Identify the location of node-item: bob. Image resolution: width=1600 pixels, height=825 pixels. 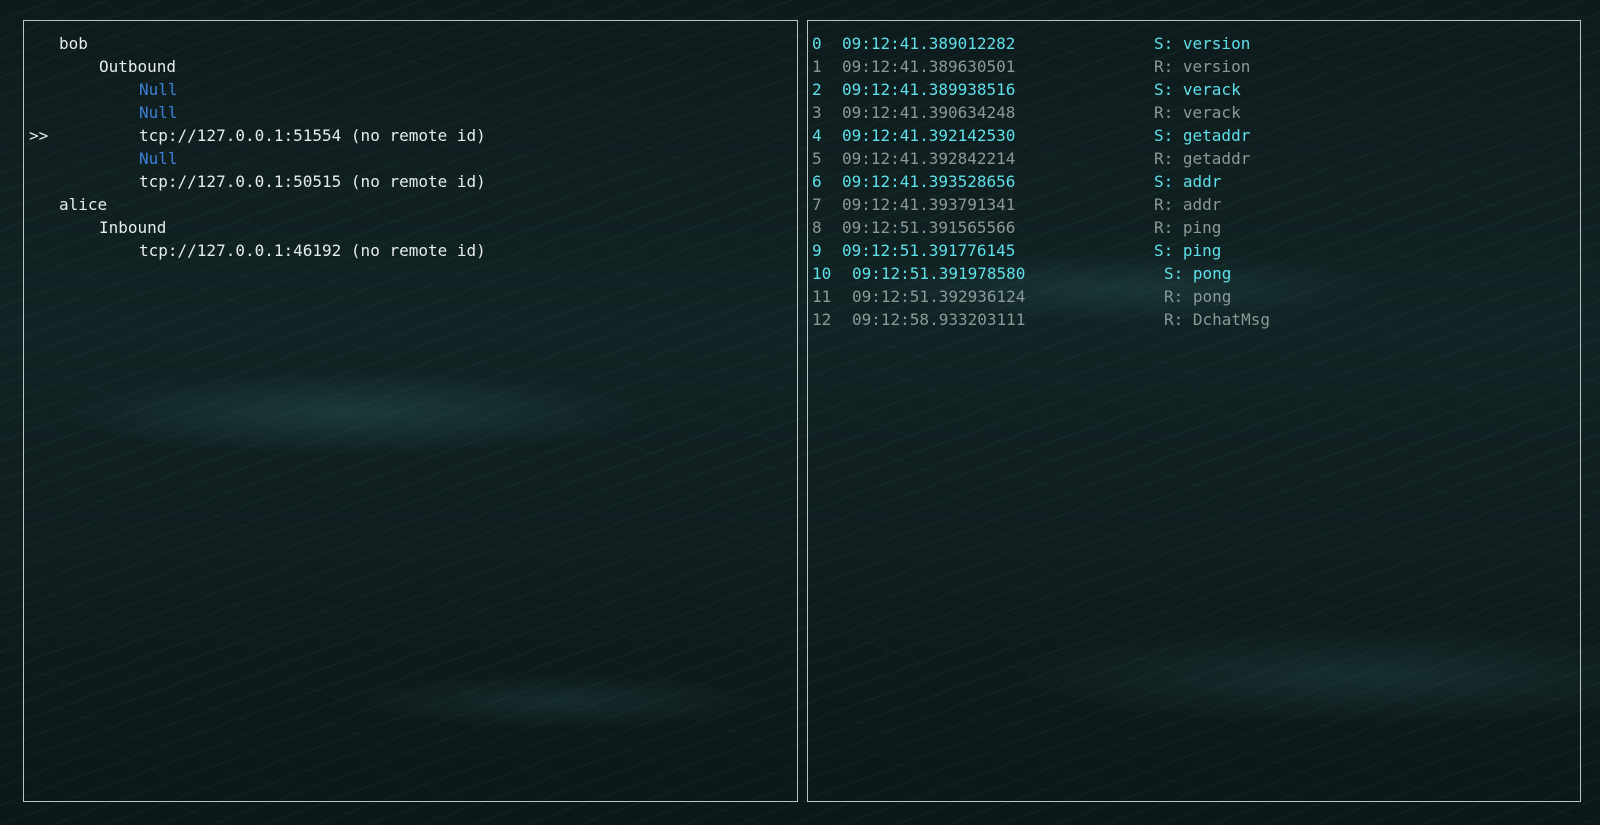
(410, 43).